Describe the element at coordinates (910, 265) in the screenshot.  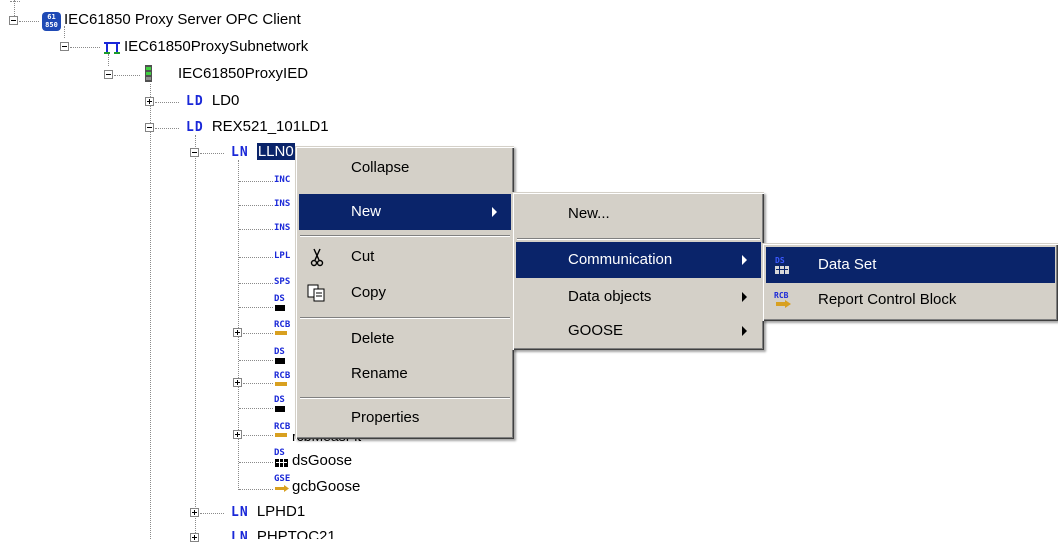
I see `menu-item-data-set: DS Data Set` at that location.